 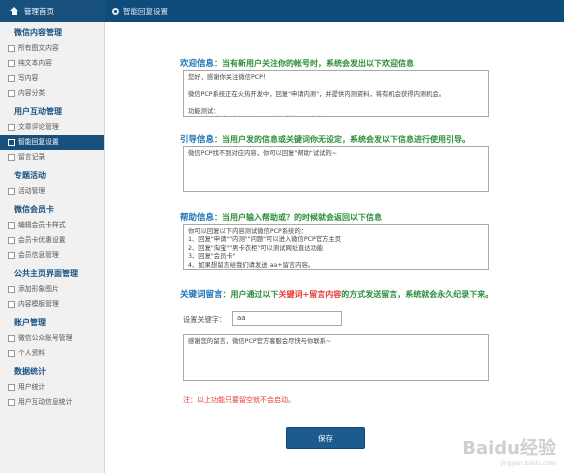 I want to click on sidebar-group-title: 微信会员卡, so click(x=34, y=209).